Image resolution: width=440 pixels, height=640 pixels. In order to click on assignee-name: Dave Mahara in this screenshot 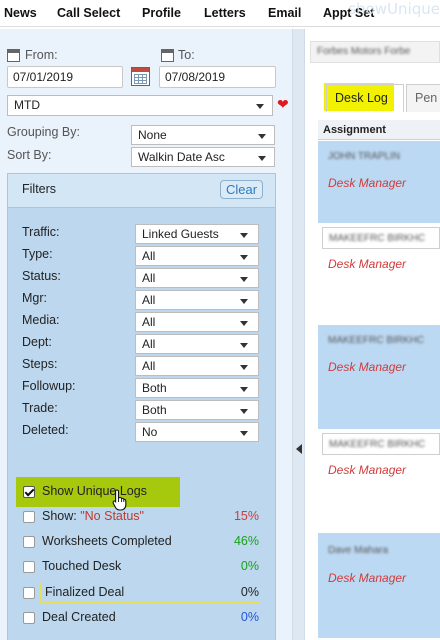, I will do `click(358, 550)`.